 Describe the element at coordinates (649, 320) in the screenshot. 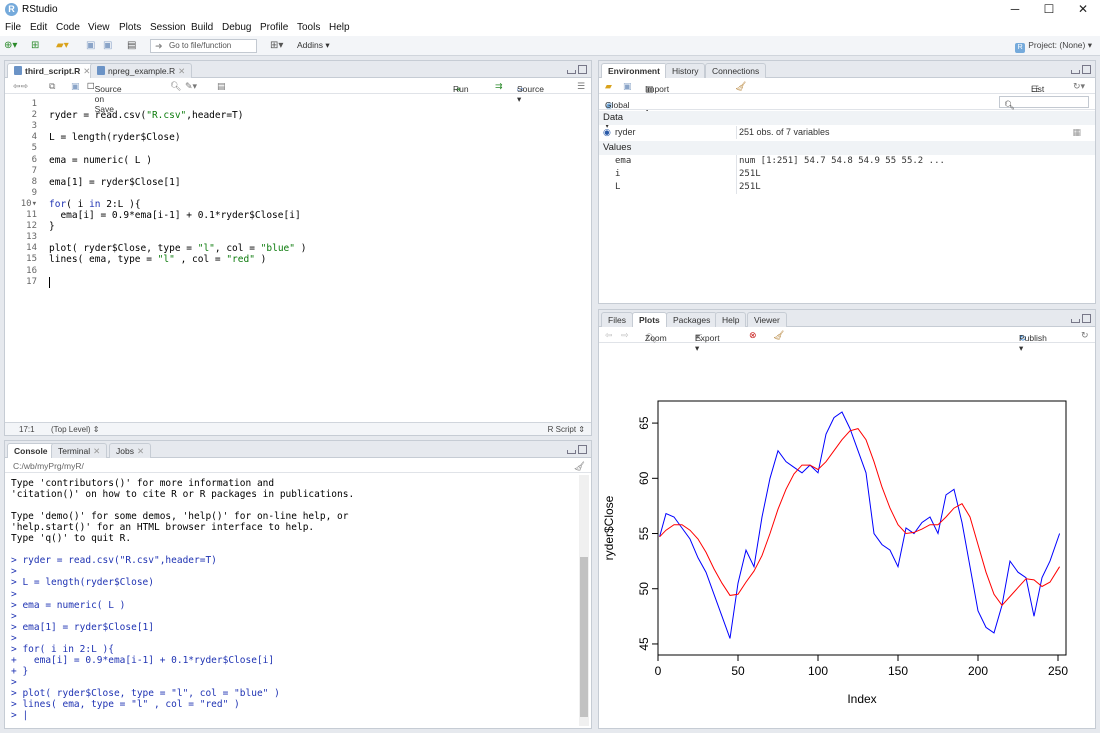

I see `tab-plots: Plots` at that location.